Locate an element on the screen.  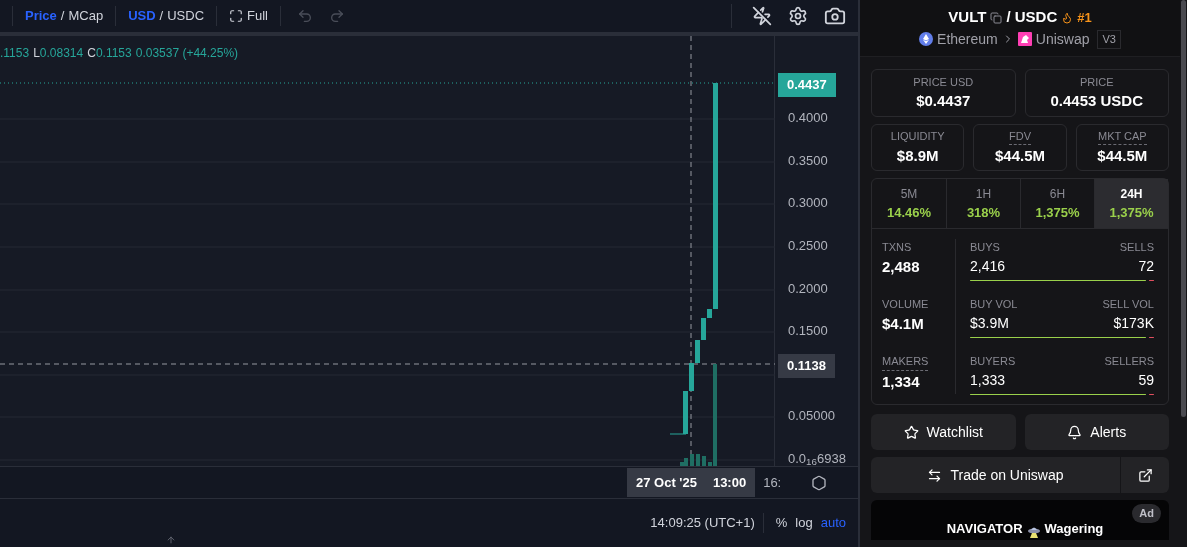
scale-option: % is located at coordinates (781, 523).